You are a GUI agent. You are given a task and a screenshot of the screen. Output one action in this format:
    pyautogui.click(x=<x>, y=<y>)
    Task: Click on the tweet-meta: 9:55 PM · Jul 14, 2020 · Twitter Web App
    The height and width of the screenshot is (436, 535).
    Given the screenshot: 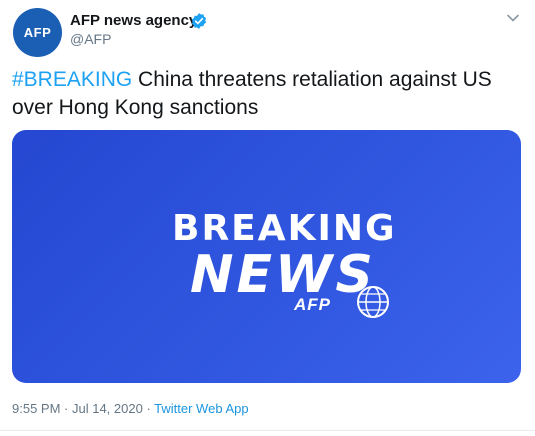 What is the action you would take?
    pyautogui.click(x=130, y=408)
    